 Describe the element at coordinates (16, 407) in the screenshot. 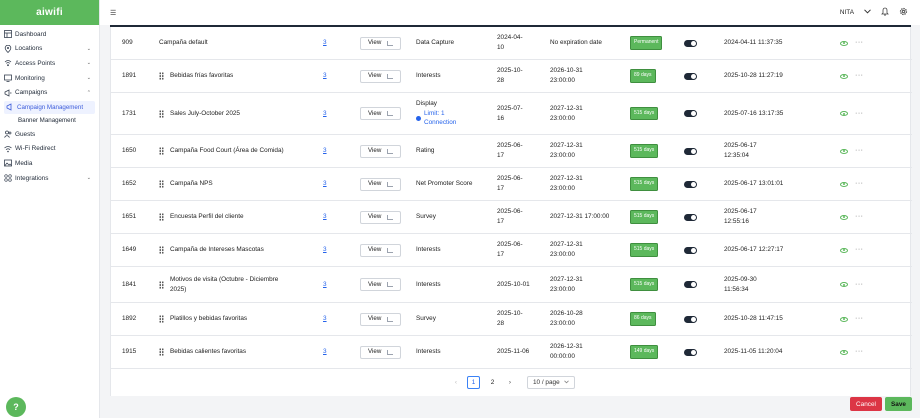

I see `help-button: ?` at that location.